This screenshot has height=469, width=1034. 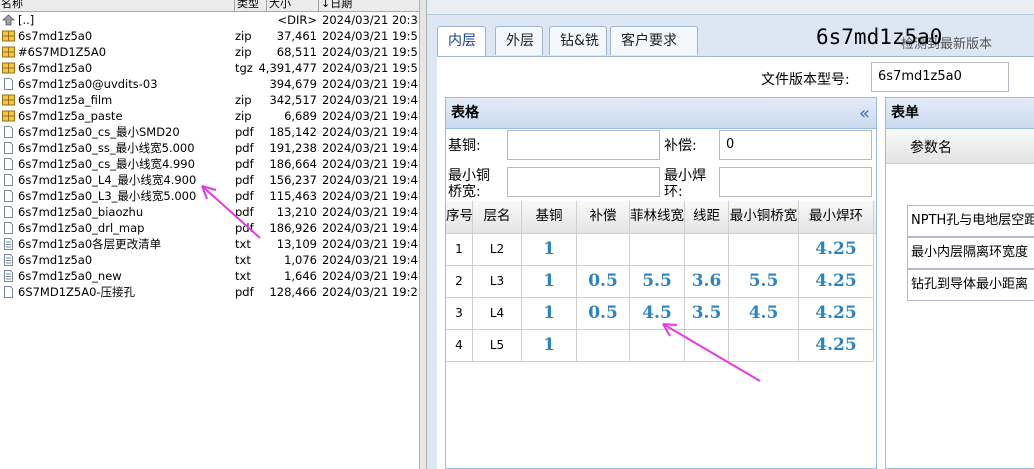 I want to click on file-size: 68,511, so click(x=296, y=52).